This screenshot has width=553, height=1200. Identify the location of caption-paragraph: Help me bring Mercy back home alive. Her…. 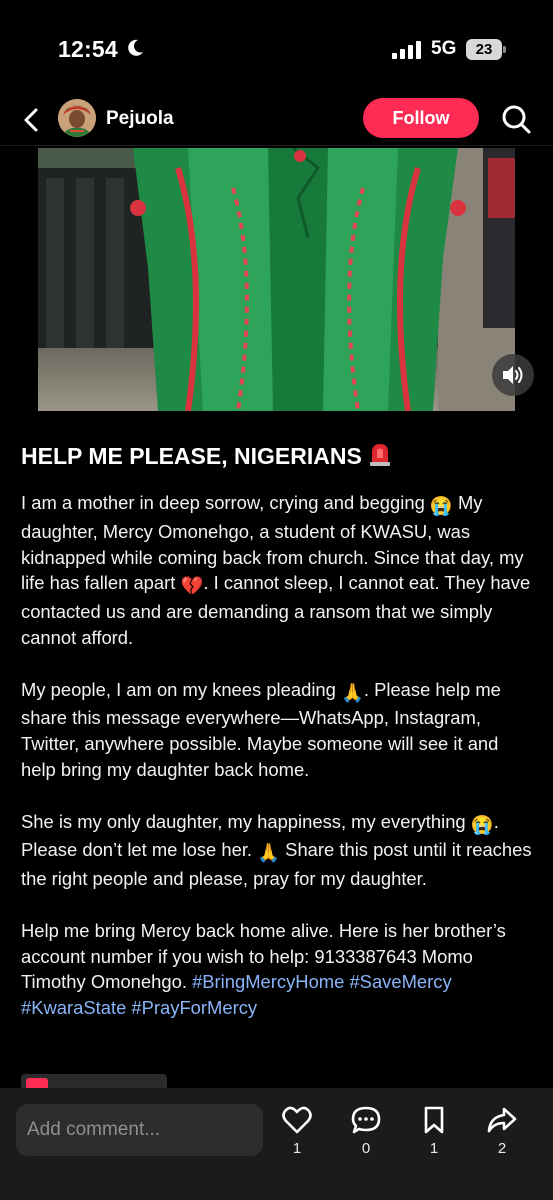
(278, 969).